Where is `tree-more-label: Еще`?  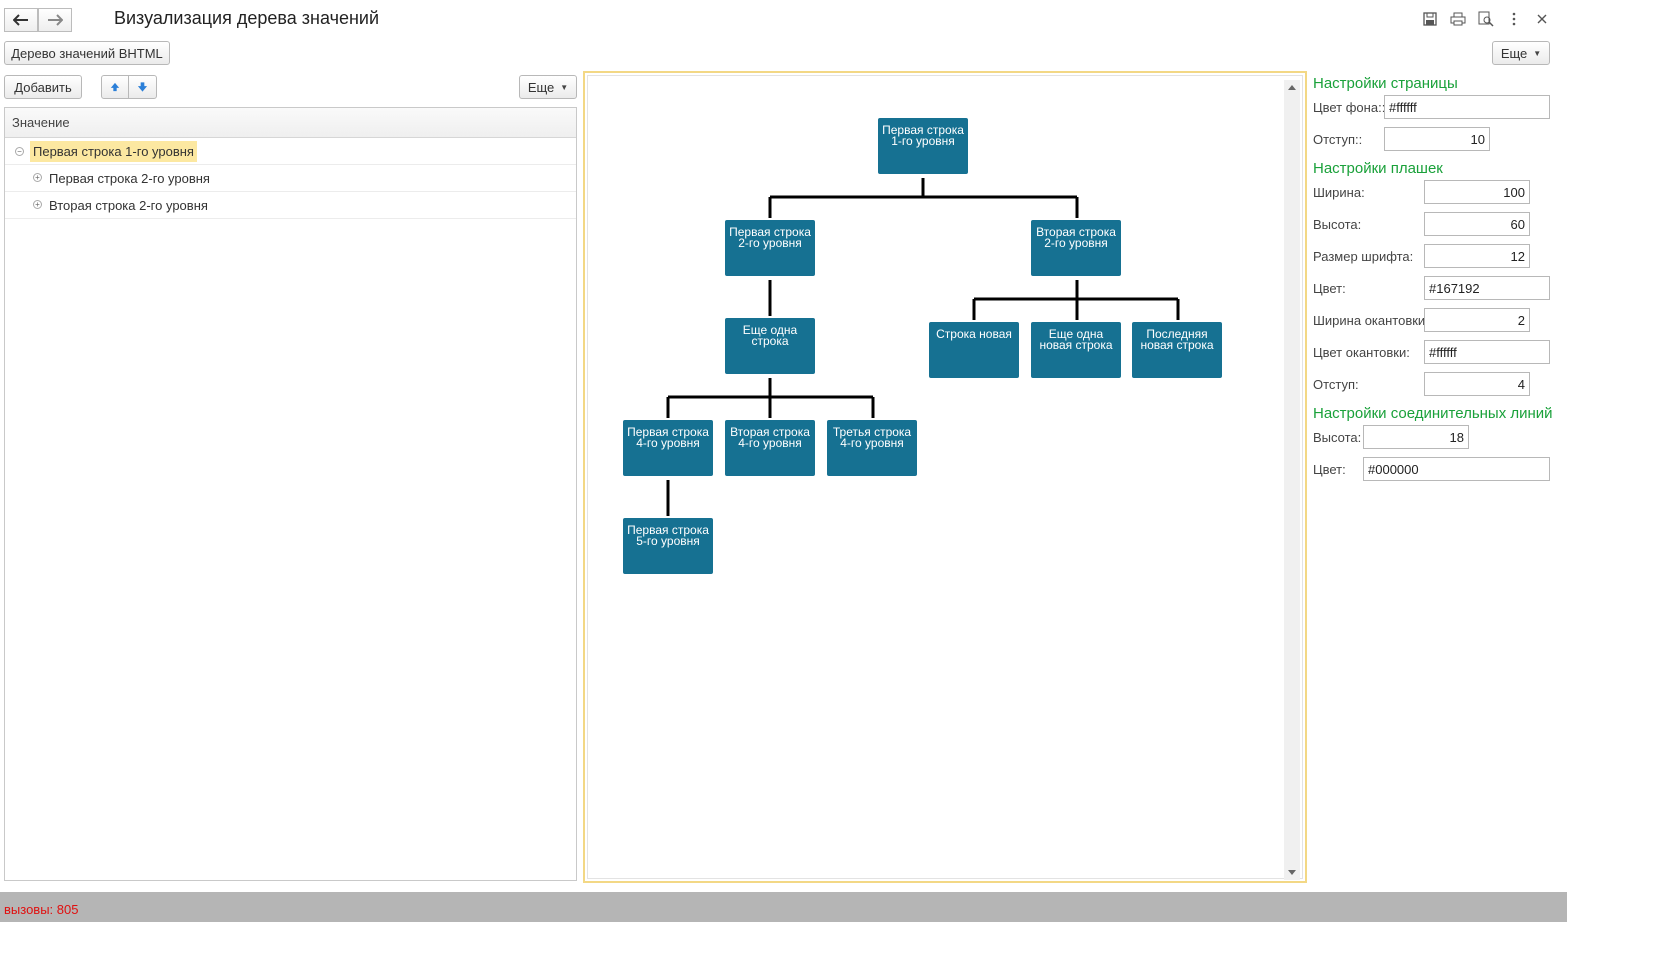
tree-more-label: Еще is located at coordinates (541, 87).